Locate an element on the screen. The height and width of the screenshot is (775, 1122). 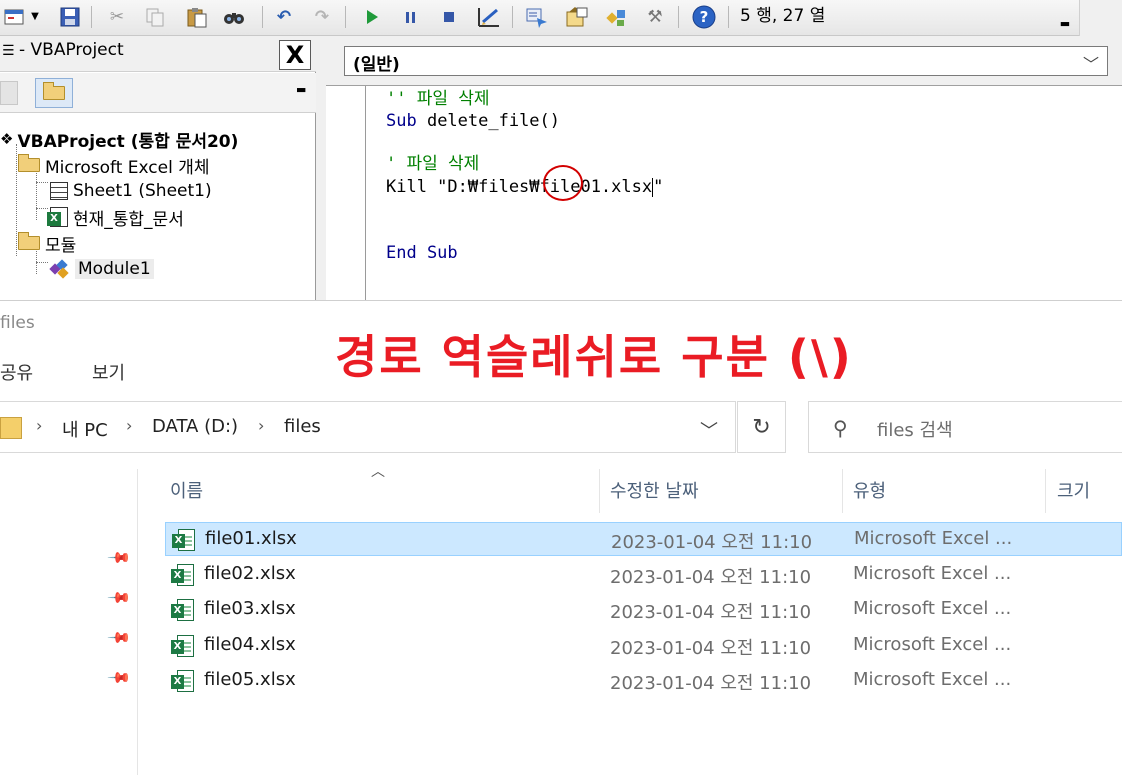
module-icon is located at coordinates (60, 269).